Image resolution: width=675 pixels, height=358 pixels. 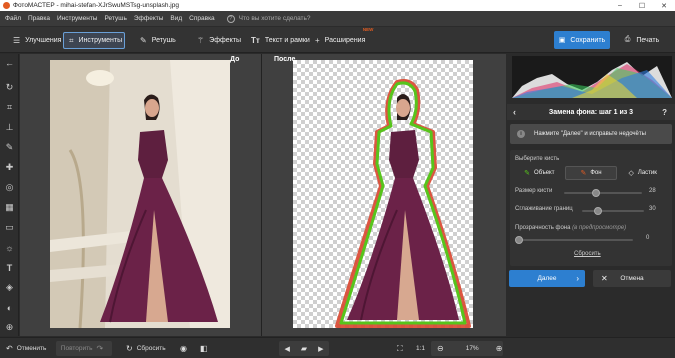 What do you see at coordinates (587, 254) in the screenshot?
I see `reset-link: Сбросить` at bounding box center [587, 254].